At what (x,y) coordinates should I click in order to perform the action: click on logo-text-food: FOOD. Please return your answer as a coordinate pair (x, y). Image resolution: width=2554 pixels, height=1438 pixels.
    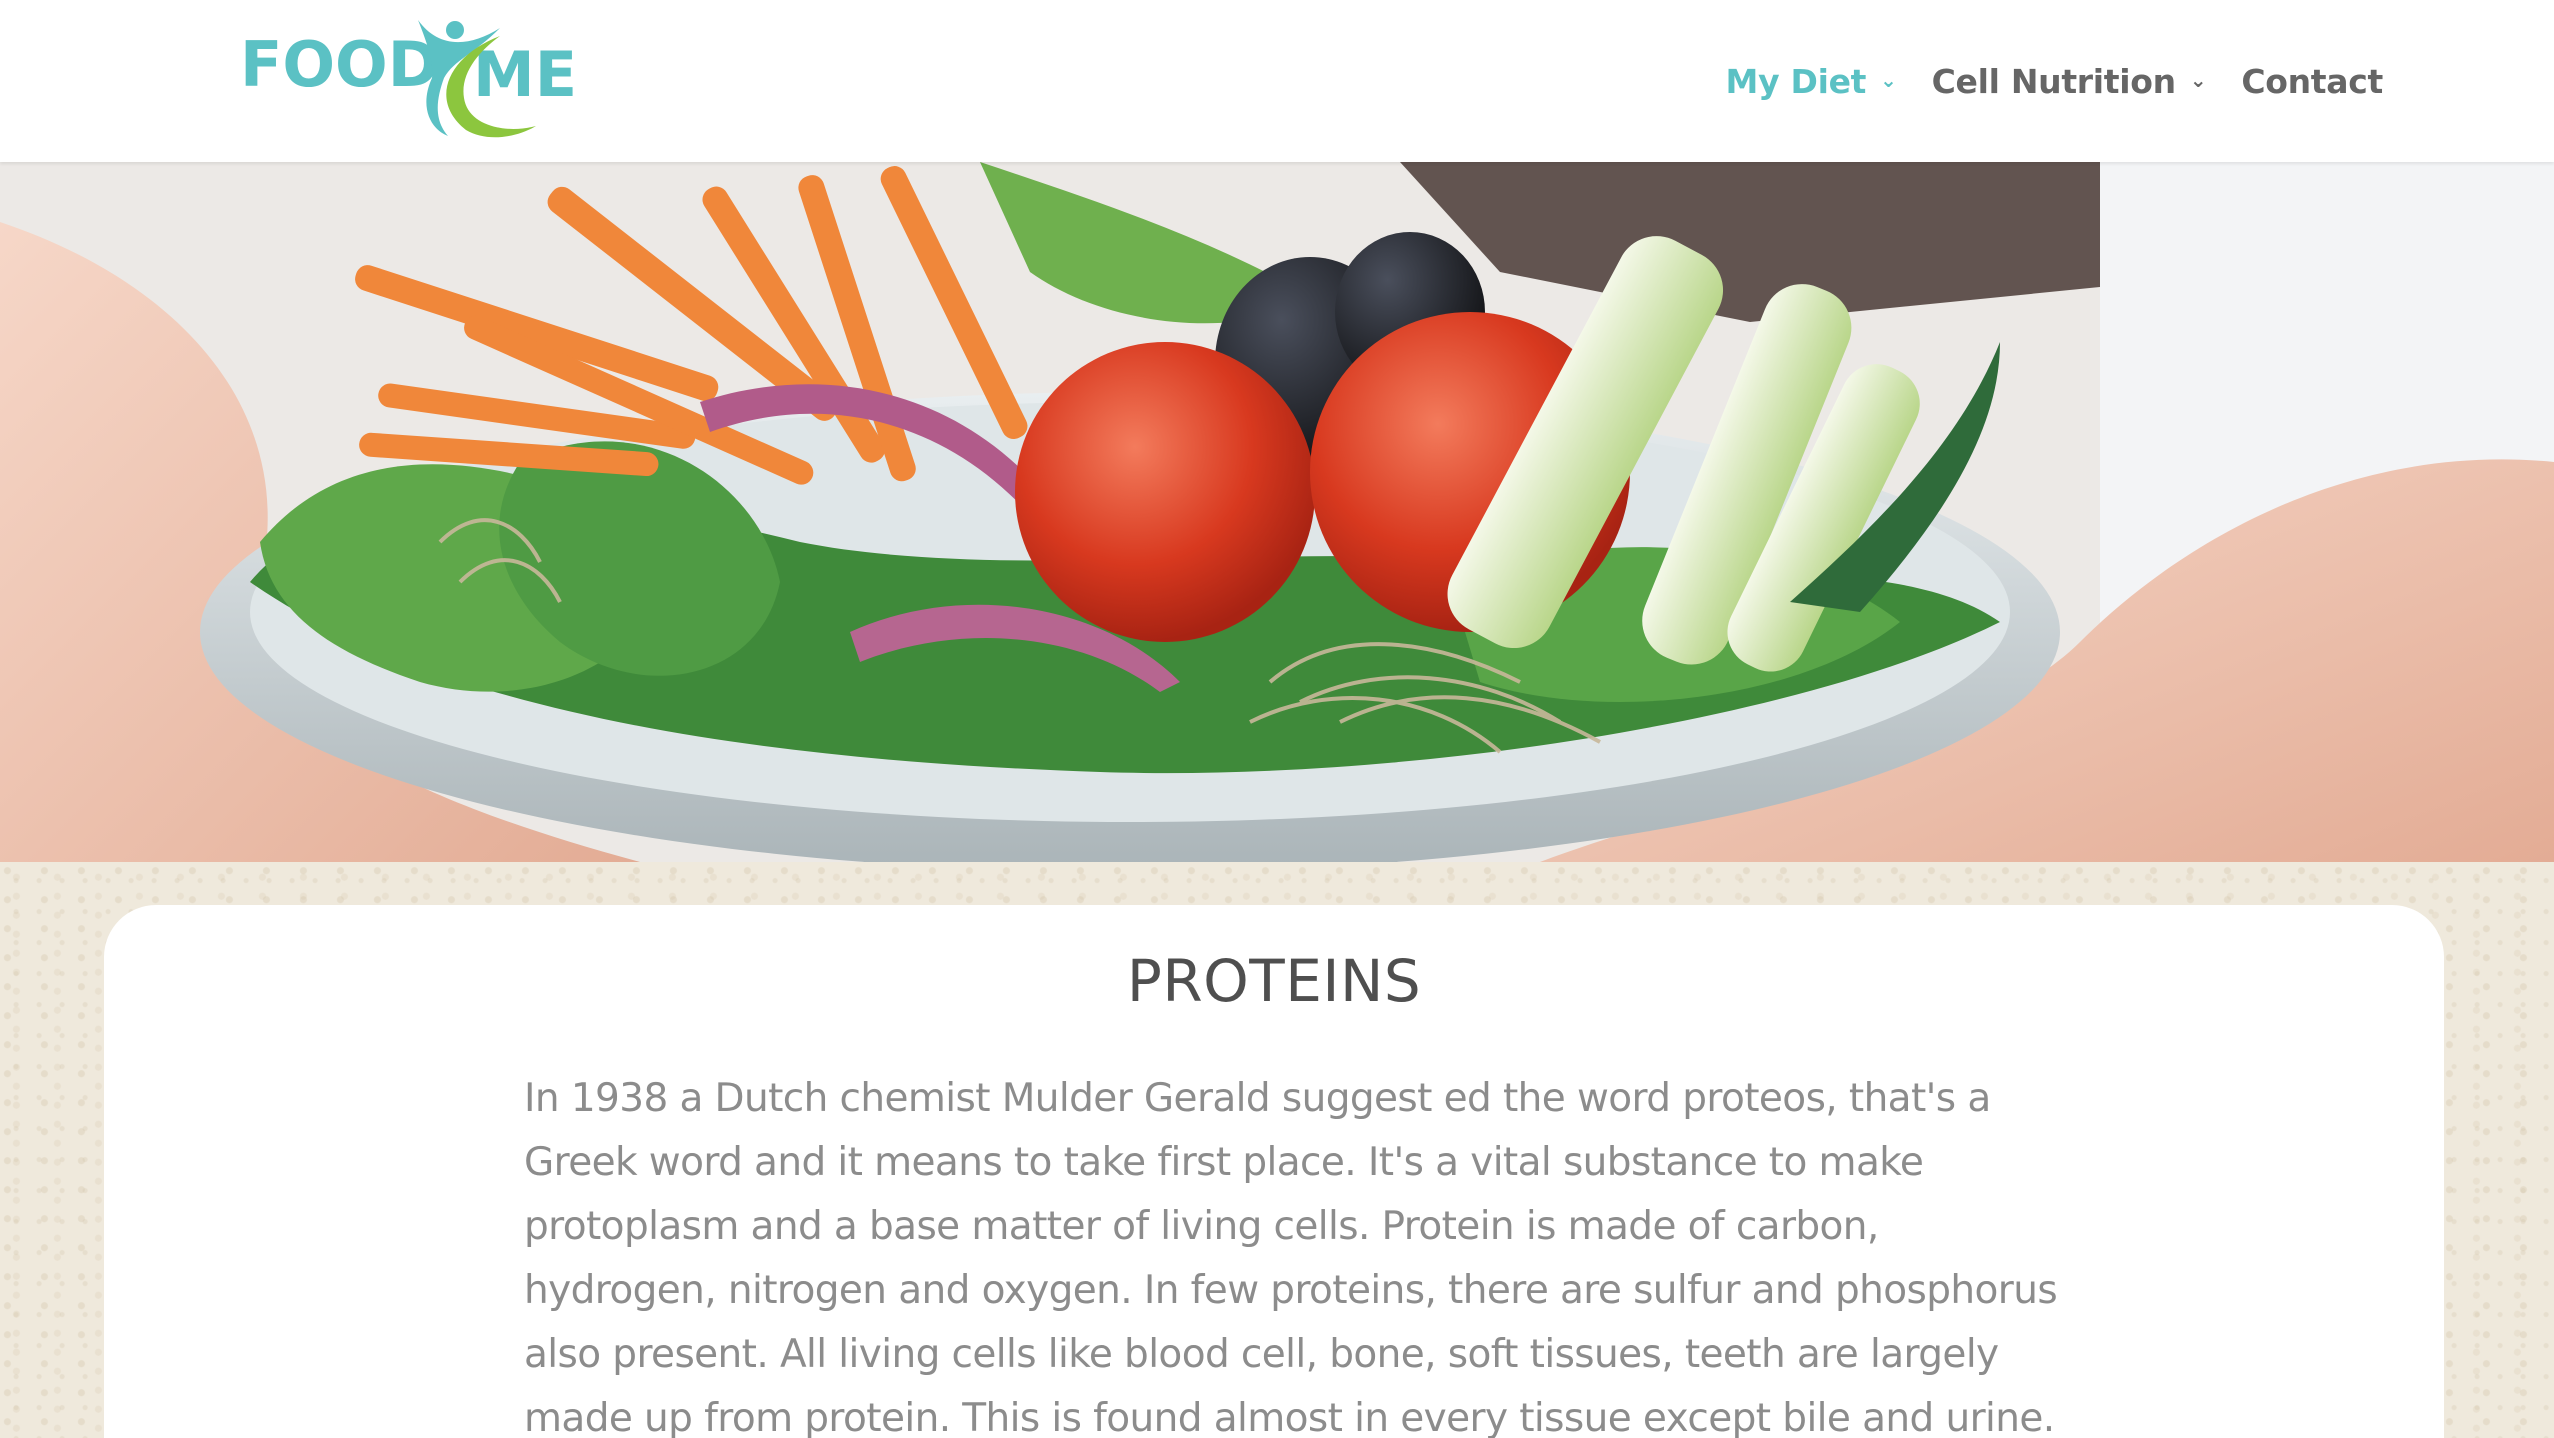
    Looking at the image, I should click on (339, 64).